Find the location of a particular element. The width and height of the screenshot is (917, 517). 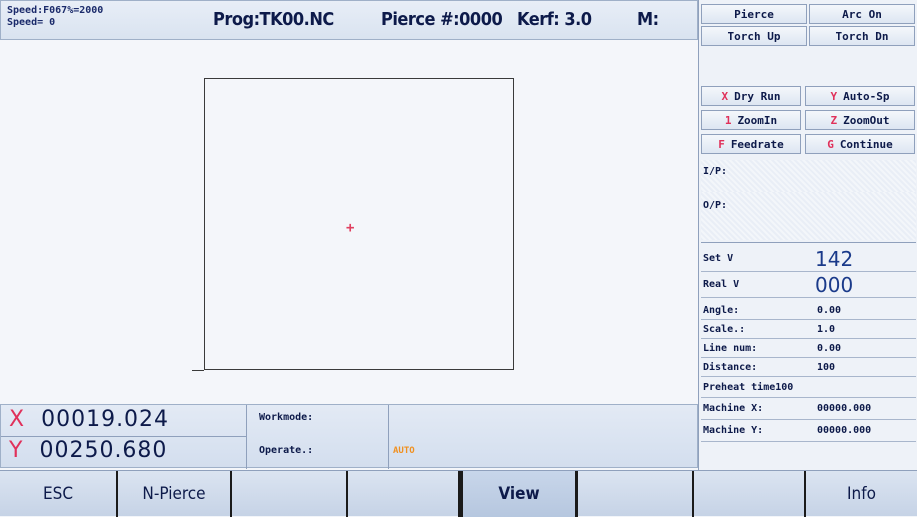

continue-button: G Continue is located at coordinates (860, 144).